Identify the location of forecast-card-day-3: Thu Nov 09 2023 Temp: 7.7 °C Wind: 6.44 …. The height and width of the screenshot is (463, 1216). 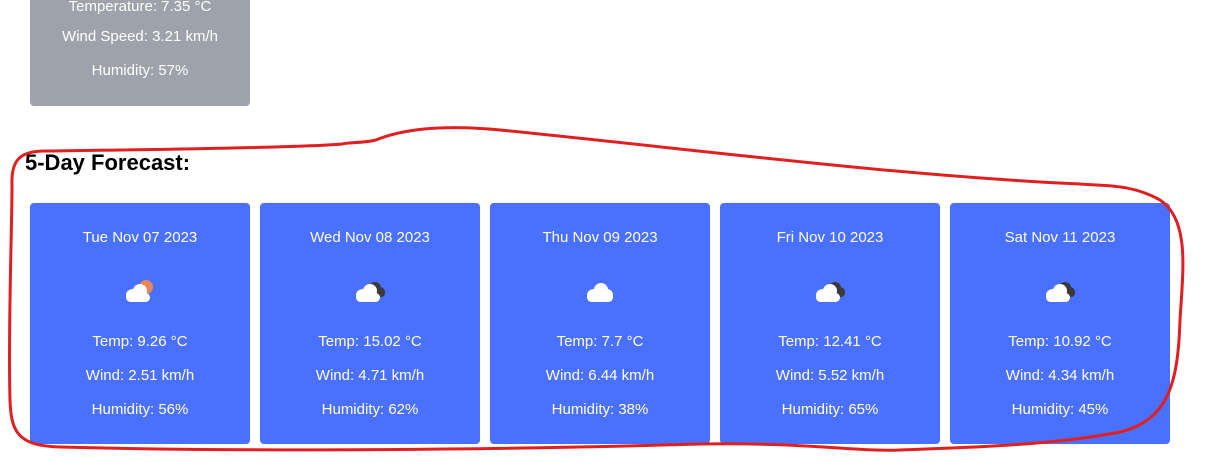
(600, 323).